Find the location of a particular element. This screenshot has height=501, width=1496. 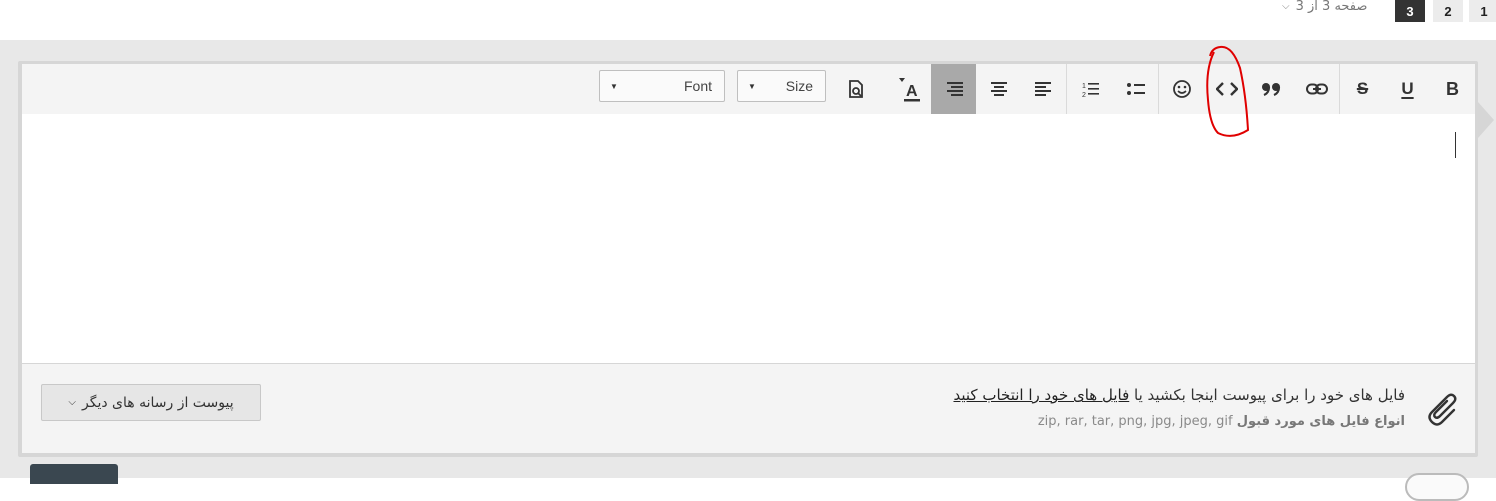

unordered-list-icon is located at coordinates (1135, 89).